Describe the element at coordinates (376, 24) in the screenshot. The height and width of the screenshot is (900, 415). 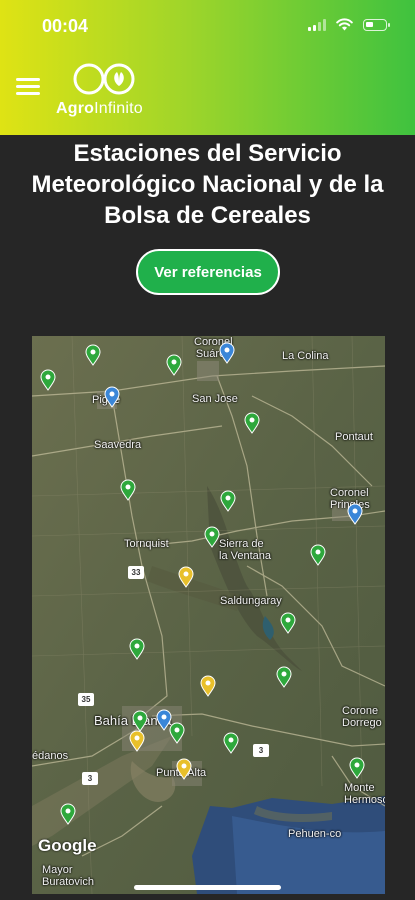
I see `battery-icon` at that location.